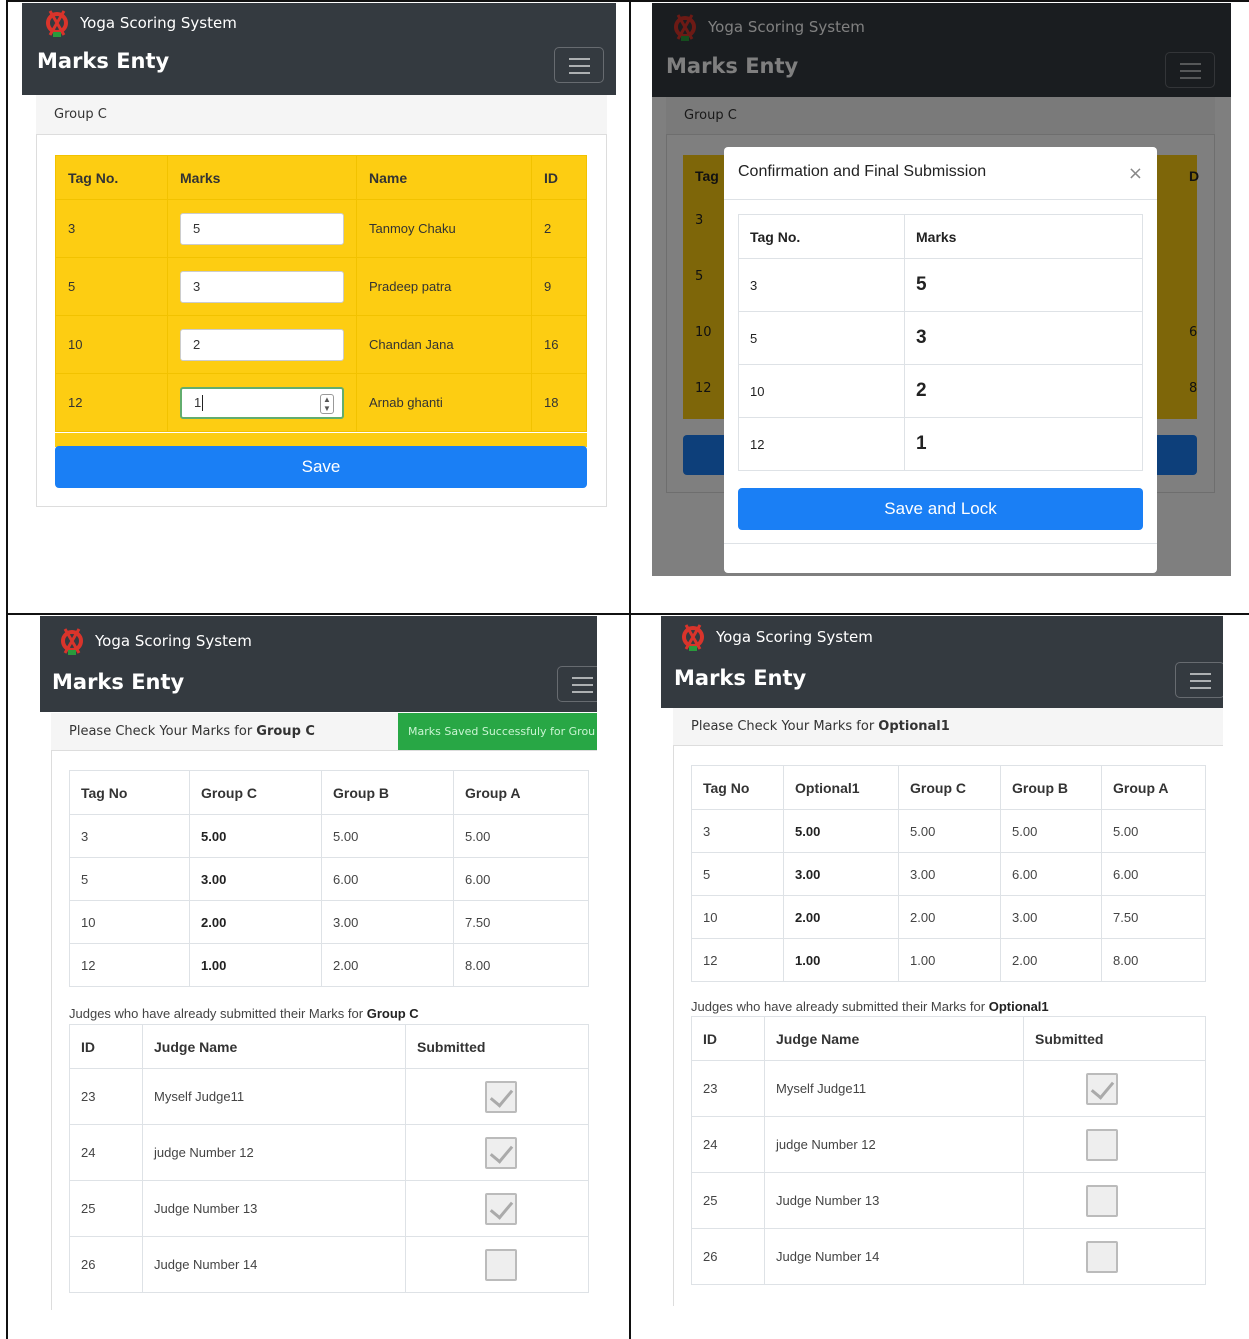 Image resolution: width=1249 pixels, height=1339 pixels. Describe the element at coordinates (106, 1152) in the screenshot. I see `judge-id: 24` at that location.